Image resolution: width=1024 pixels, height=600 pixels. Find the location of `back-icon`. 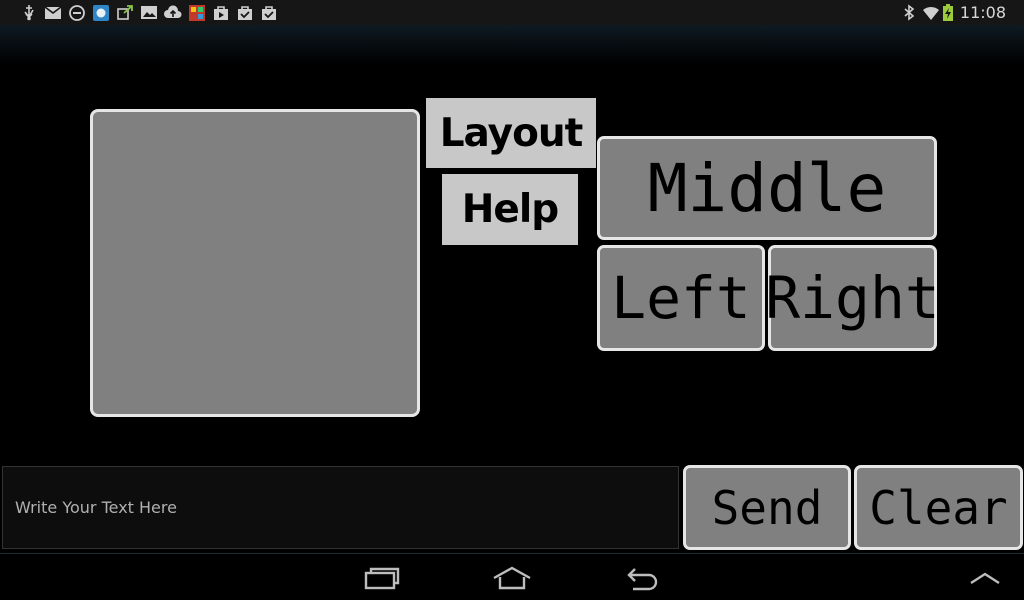

back-icon is located at coordinates (642, 578).